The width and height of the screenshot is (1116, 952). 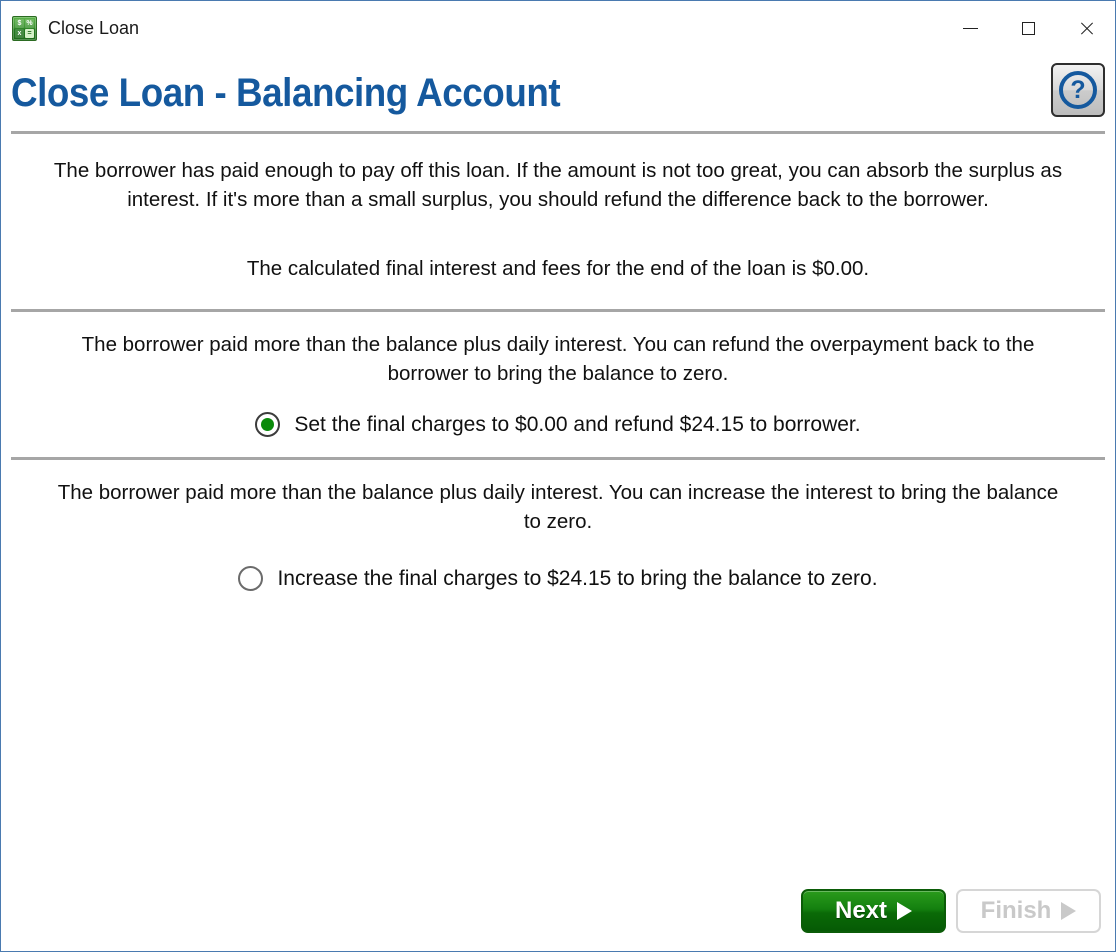 I want to click on spacer-refund, so click(x=558, y=447).